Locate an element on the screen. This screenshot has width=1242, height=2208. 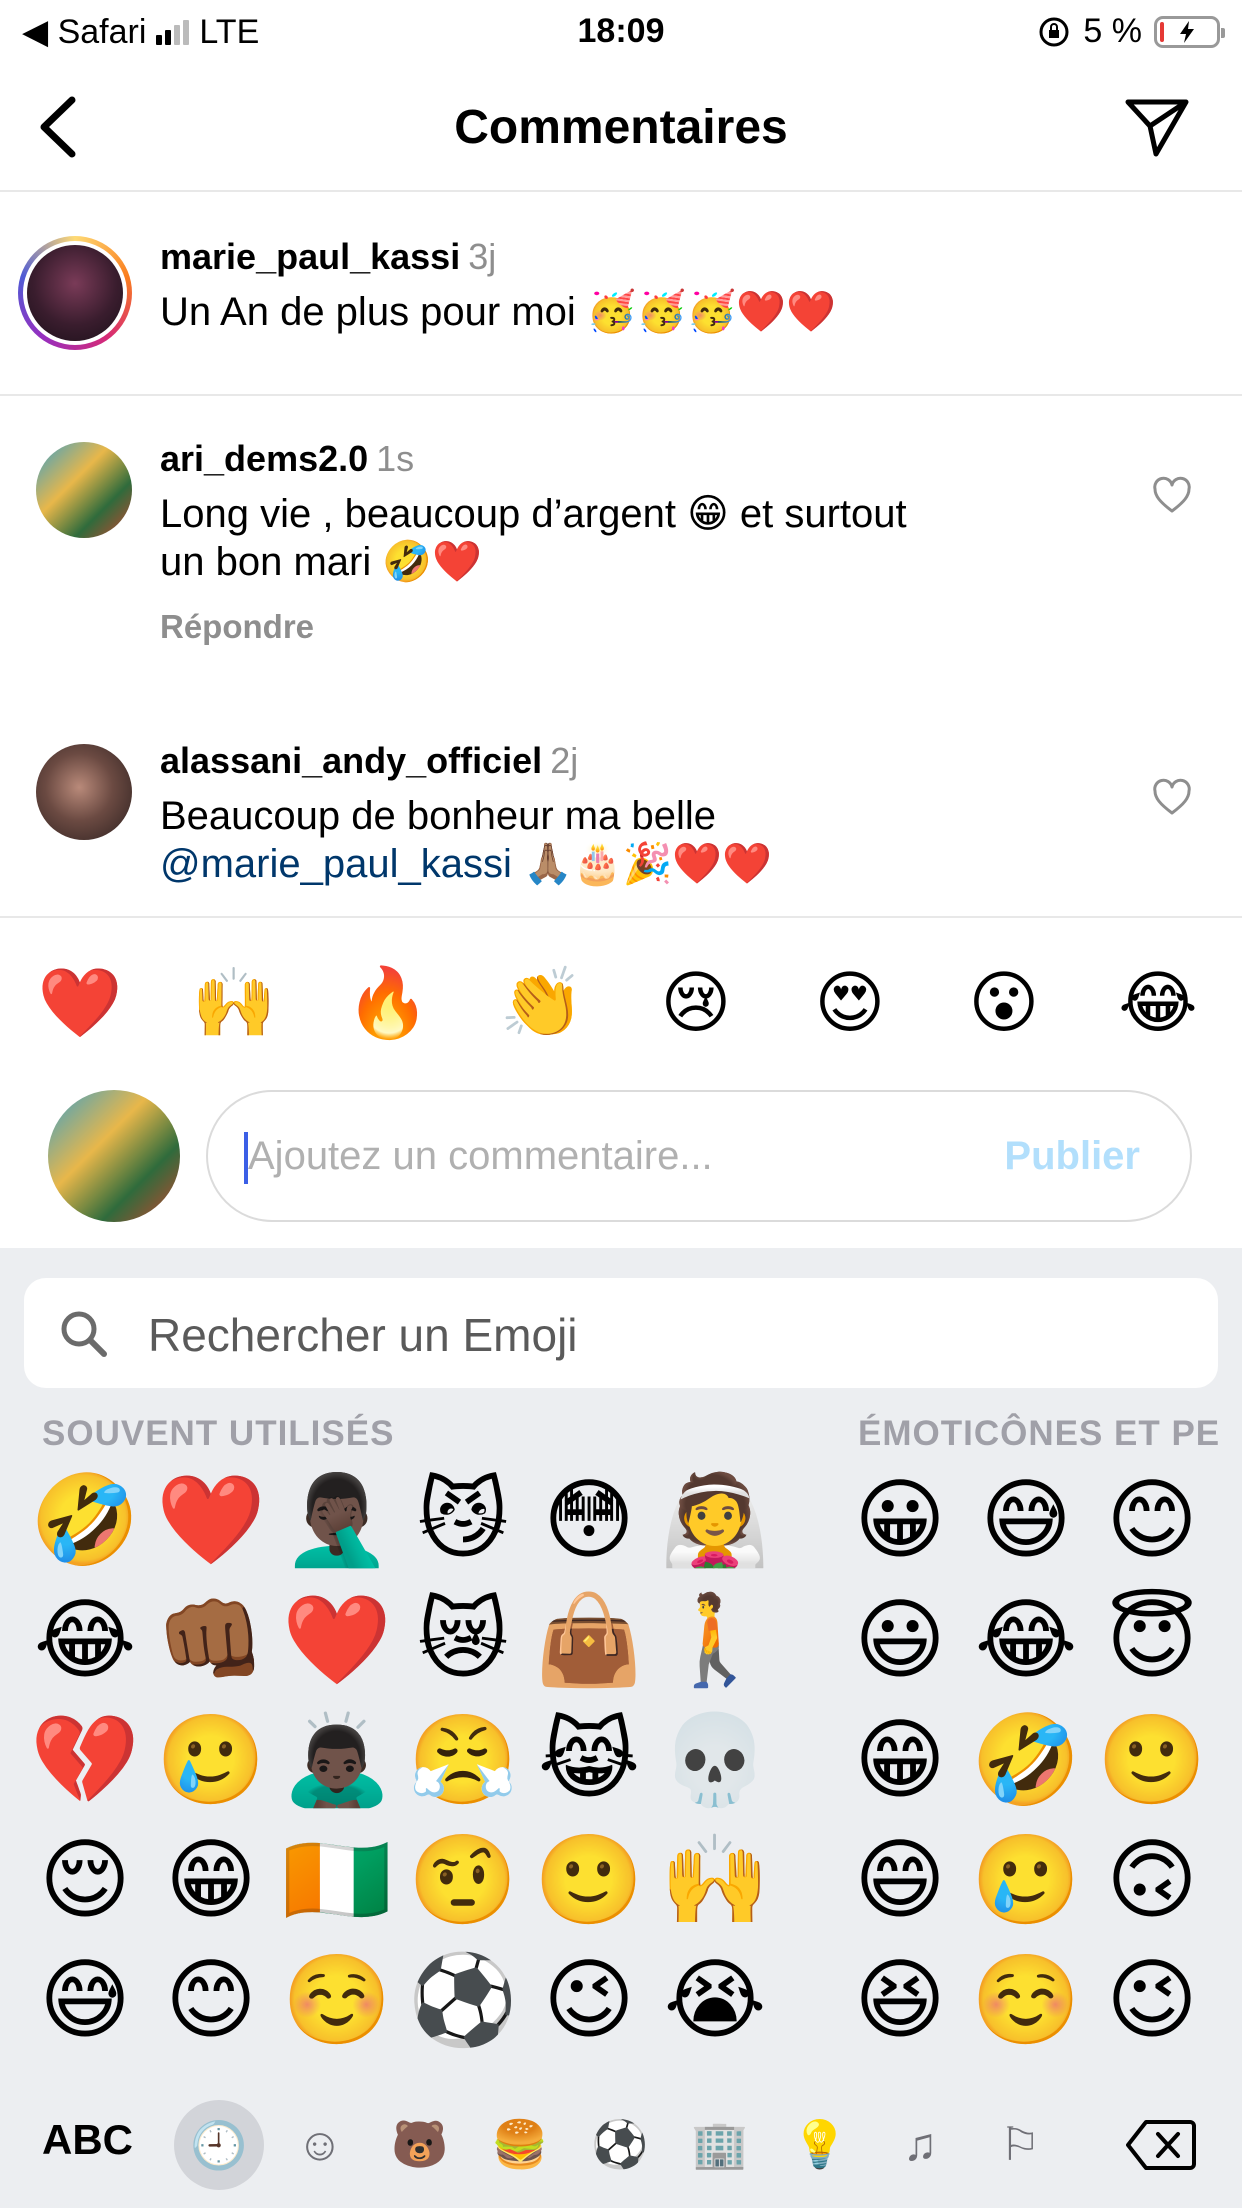
emoji-key: 😌 is located at coordinates (85, 1880).